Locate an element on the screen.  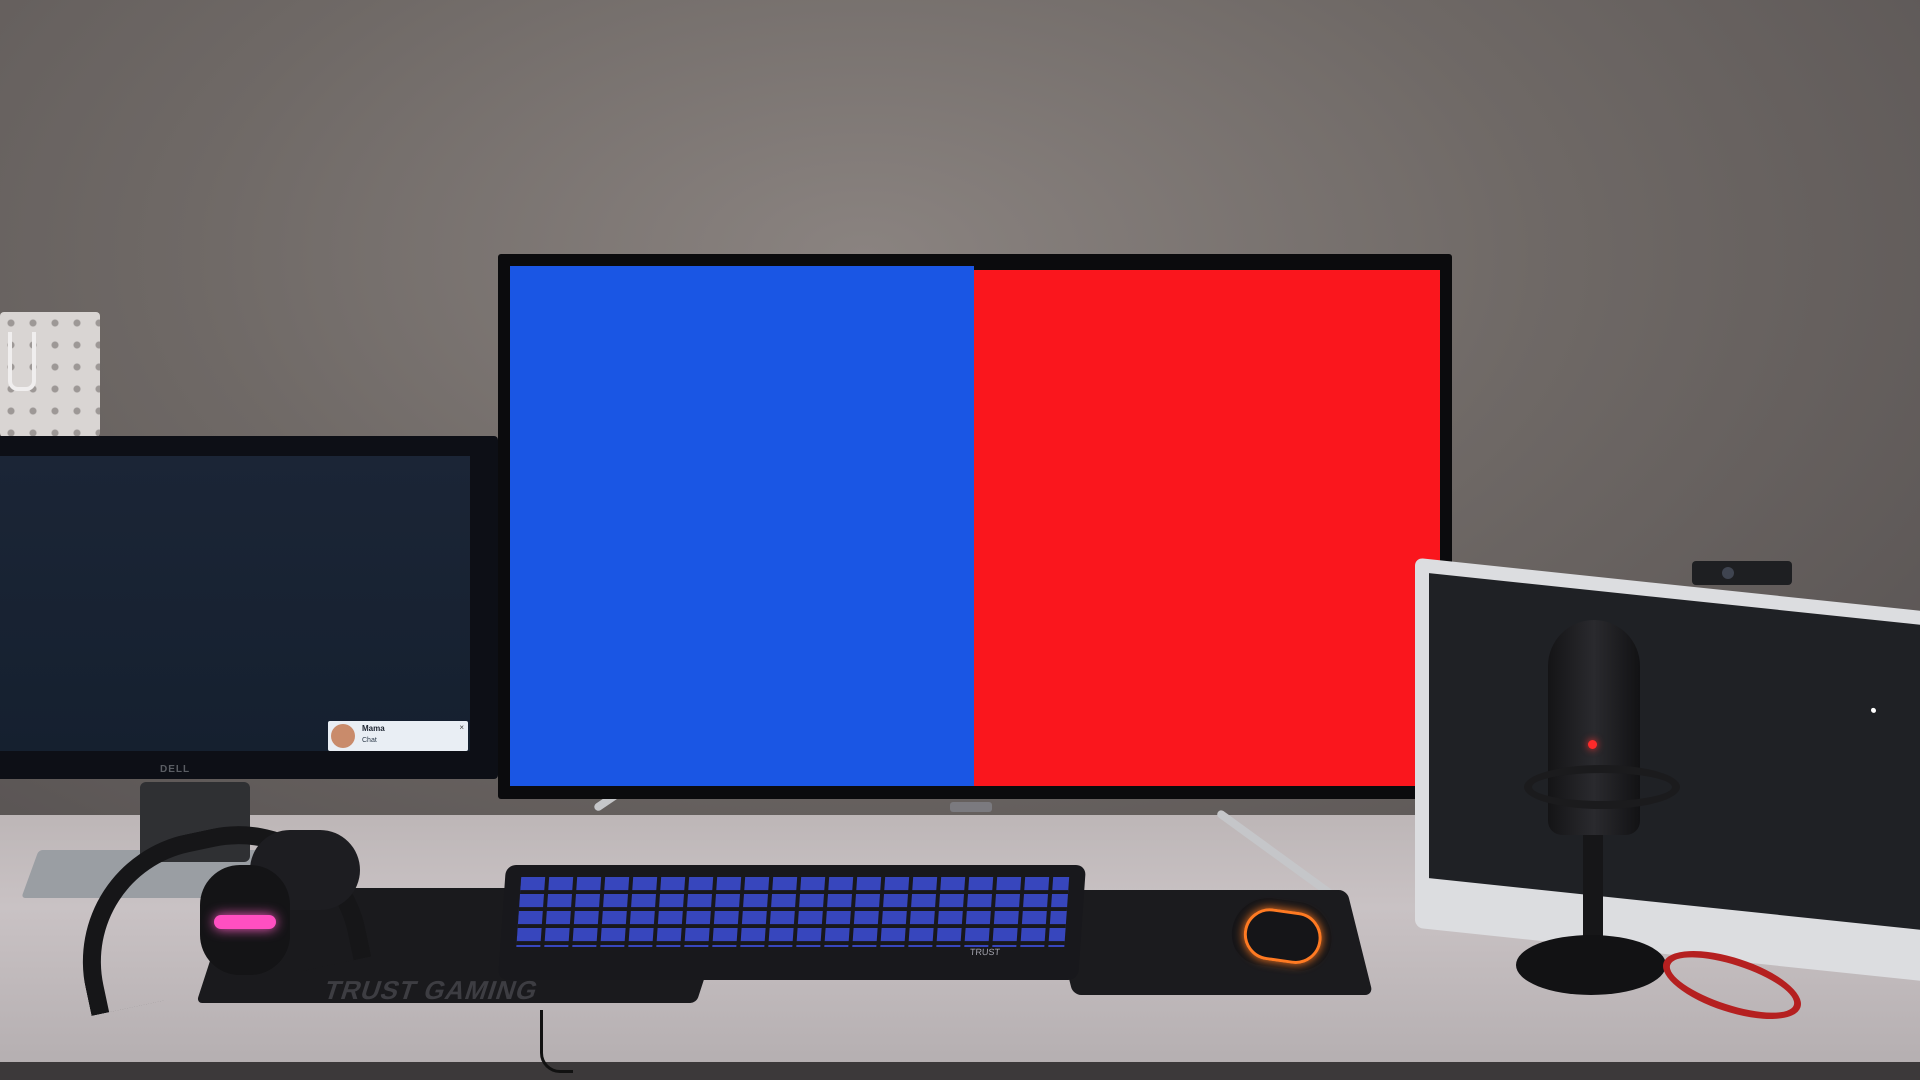
left-monitor: Mama Chat × DELL is located at coordinates (249, 607).